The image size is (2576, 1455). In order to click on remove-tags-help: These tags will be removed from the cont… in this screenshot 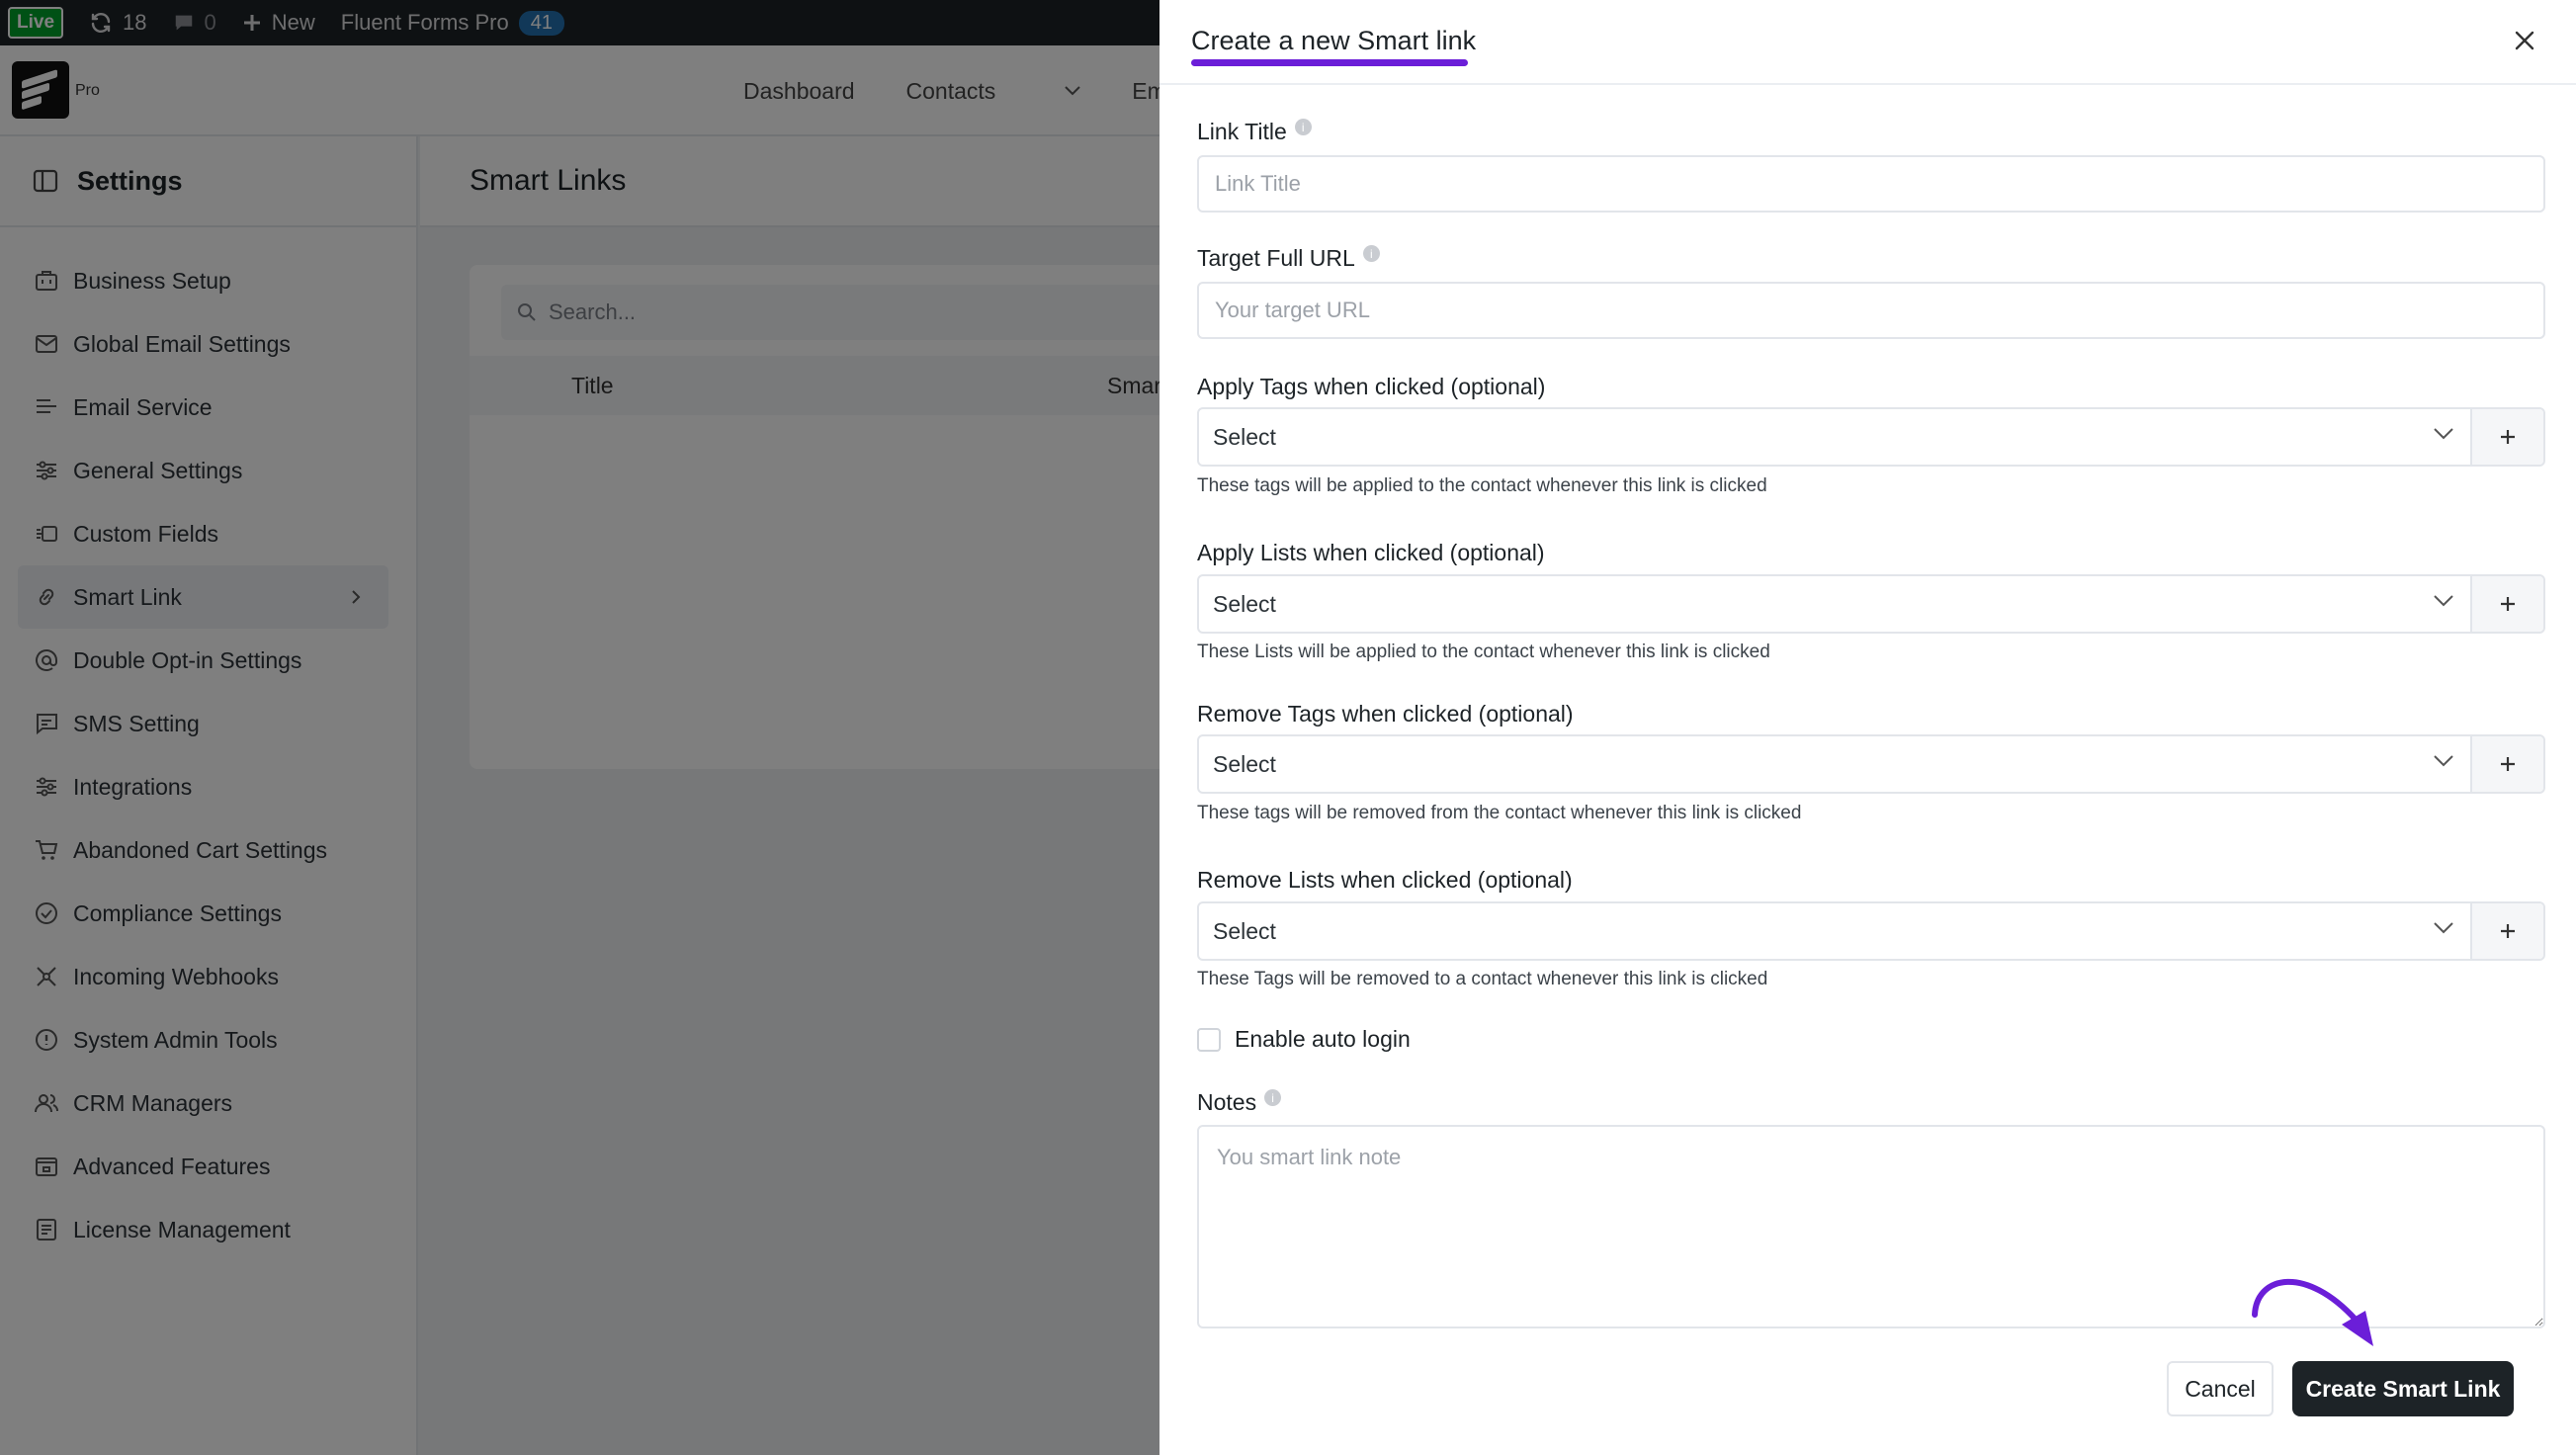, I will do `click(1499, 813)`.